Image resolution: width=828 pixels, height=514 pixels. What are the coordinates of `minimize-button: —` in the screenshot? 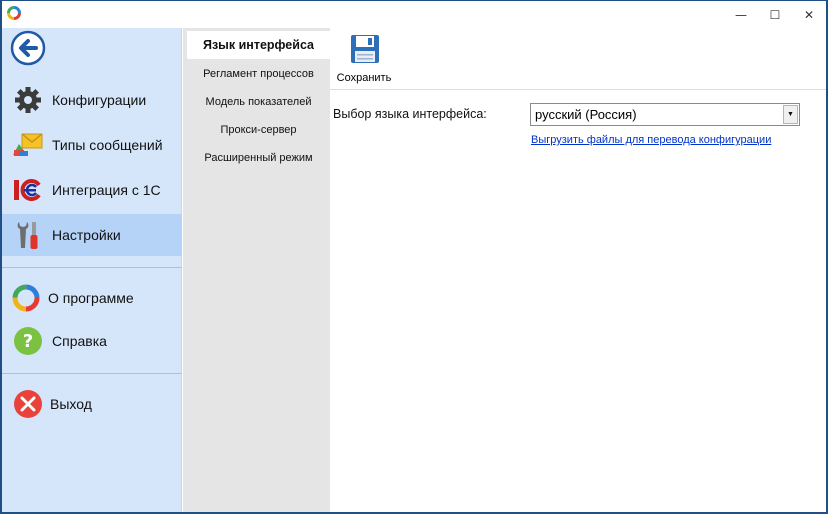 It's located at (741, 14).